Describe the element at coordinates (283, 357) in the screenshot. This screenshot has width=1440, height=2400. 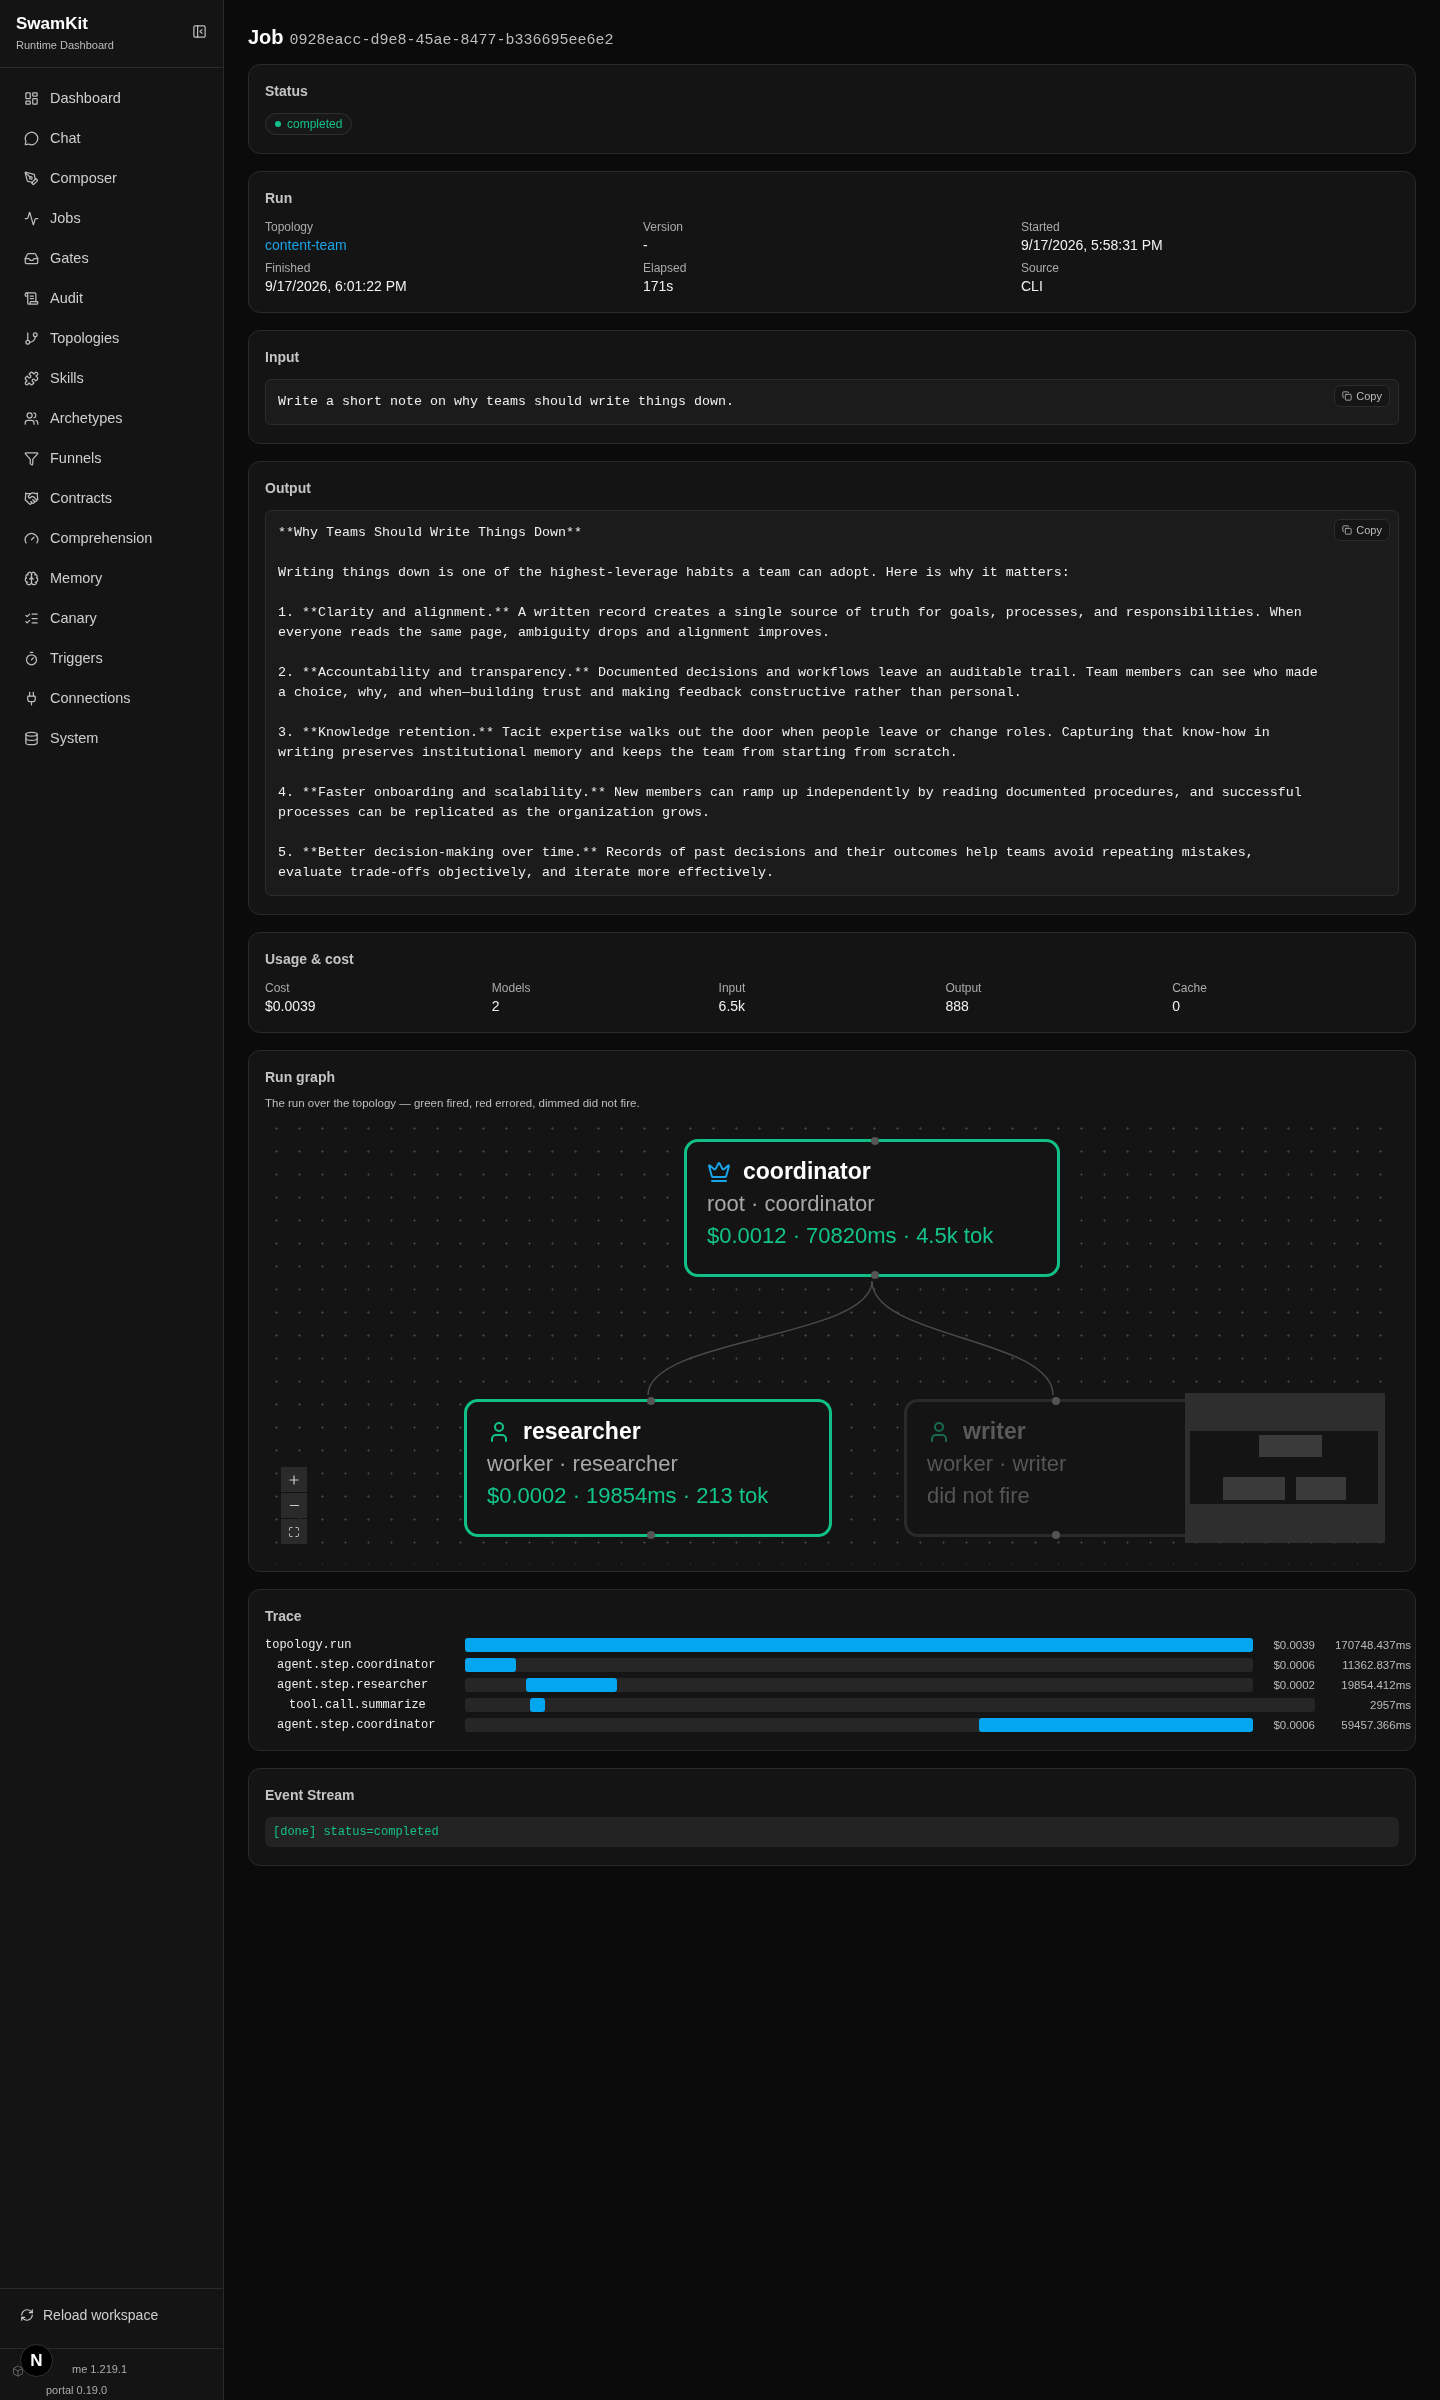
I see `card-title: Input` at that location.